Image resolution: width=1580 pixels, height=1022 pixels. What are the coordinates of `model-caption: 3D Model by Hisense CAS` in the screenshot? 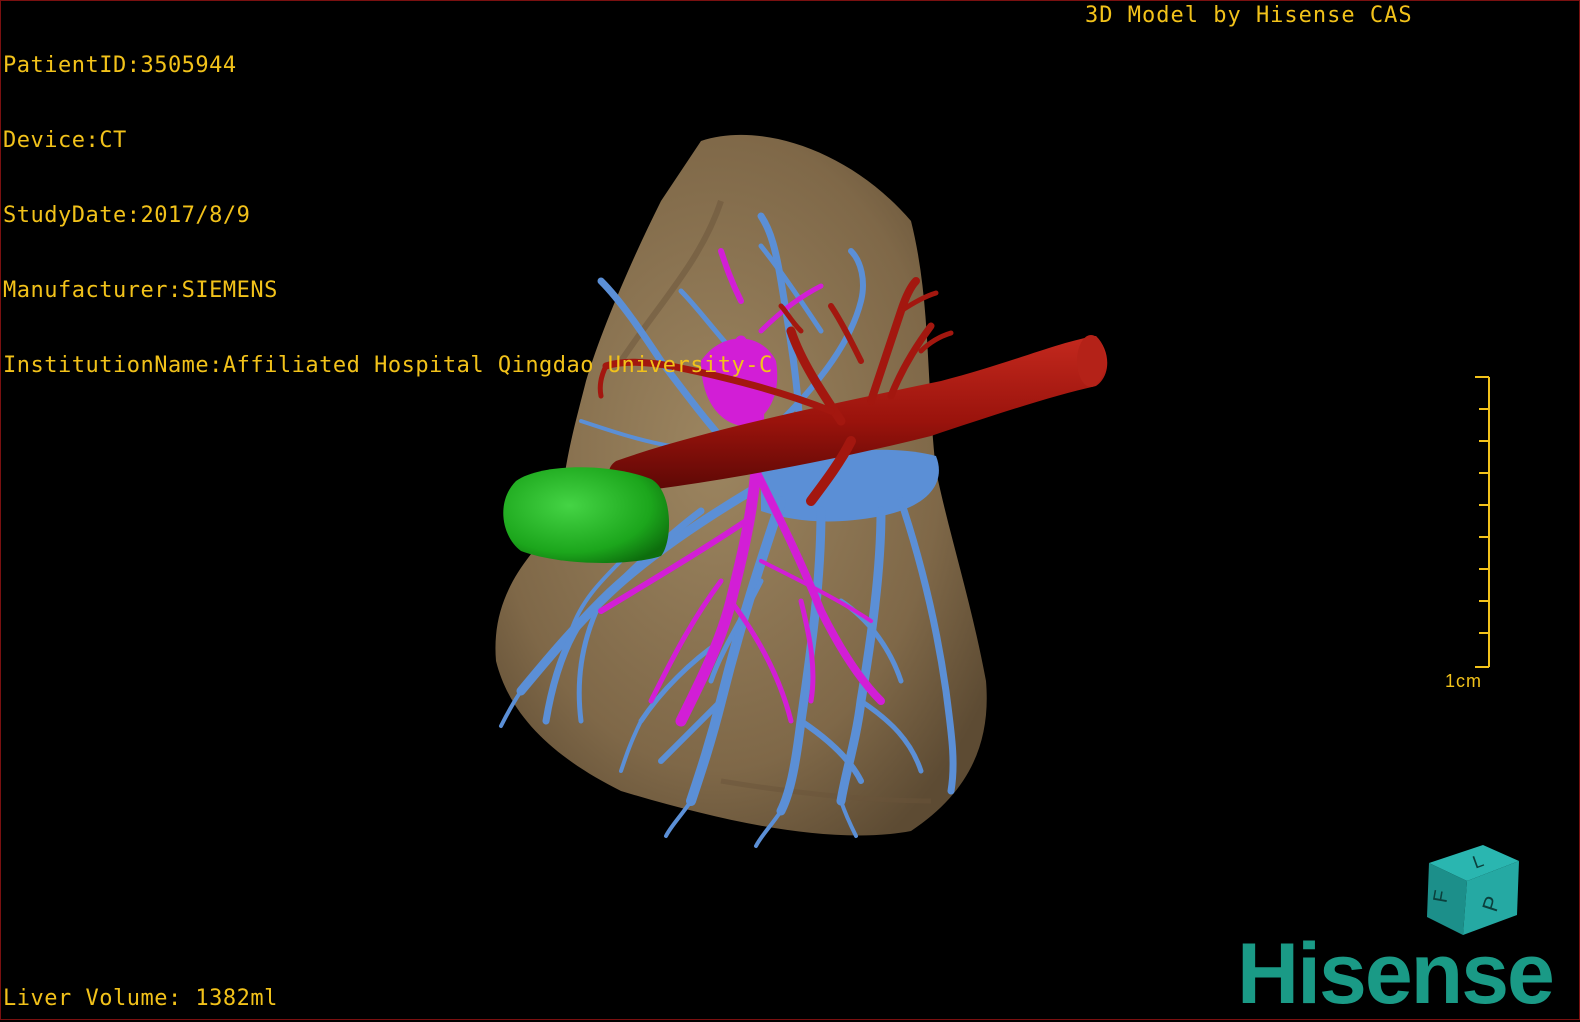 It's located at (1249, 15).